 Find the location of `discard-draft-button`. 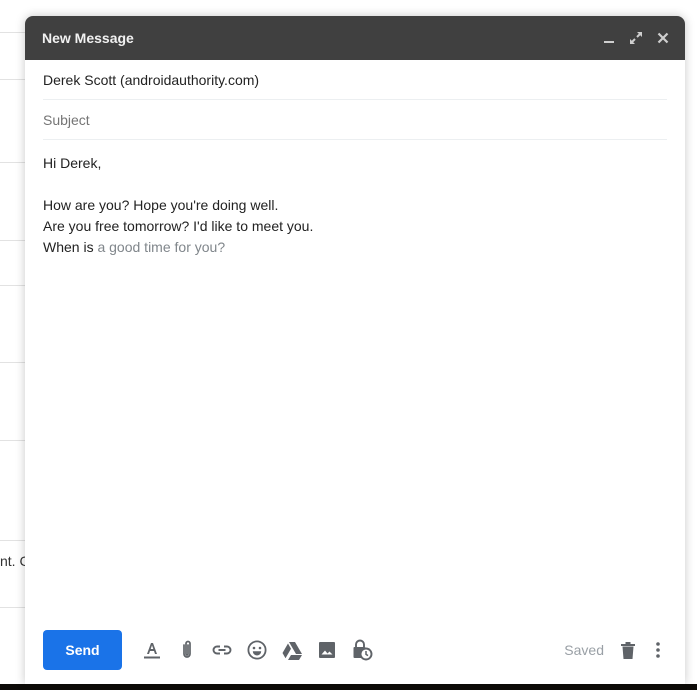

discard-draft-button is located at coordinates (627, 650).